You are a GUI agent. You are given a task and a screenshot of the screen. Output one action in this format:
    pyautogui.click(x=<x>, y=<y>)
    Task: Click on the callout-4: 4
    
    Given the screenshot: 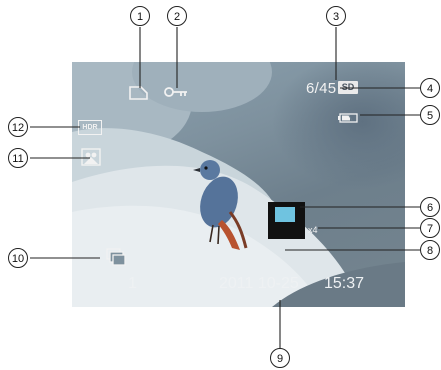 What is the action you would take?
    pyautogui.click(x=430, y=88)
    